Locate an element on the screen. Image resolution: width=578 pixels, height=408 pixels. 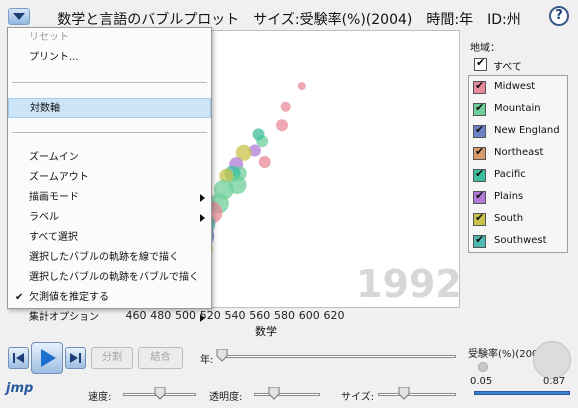
year-display: 1992 is located at coordinates (409, 284).